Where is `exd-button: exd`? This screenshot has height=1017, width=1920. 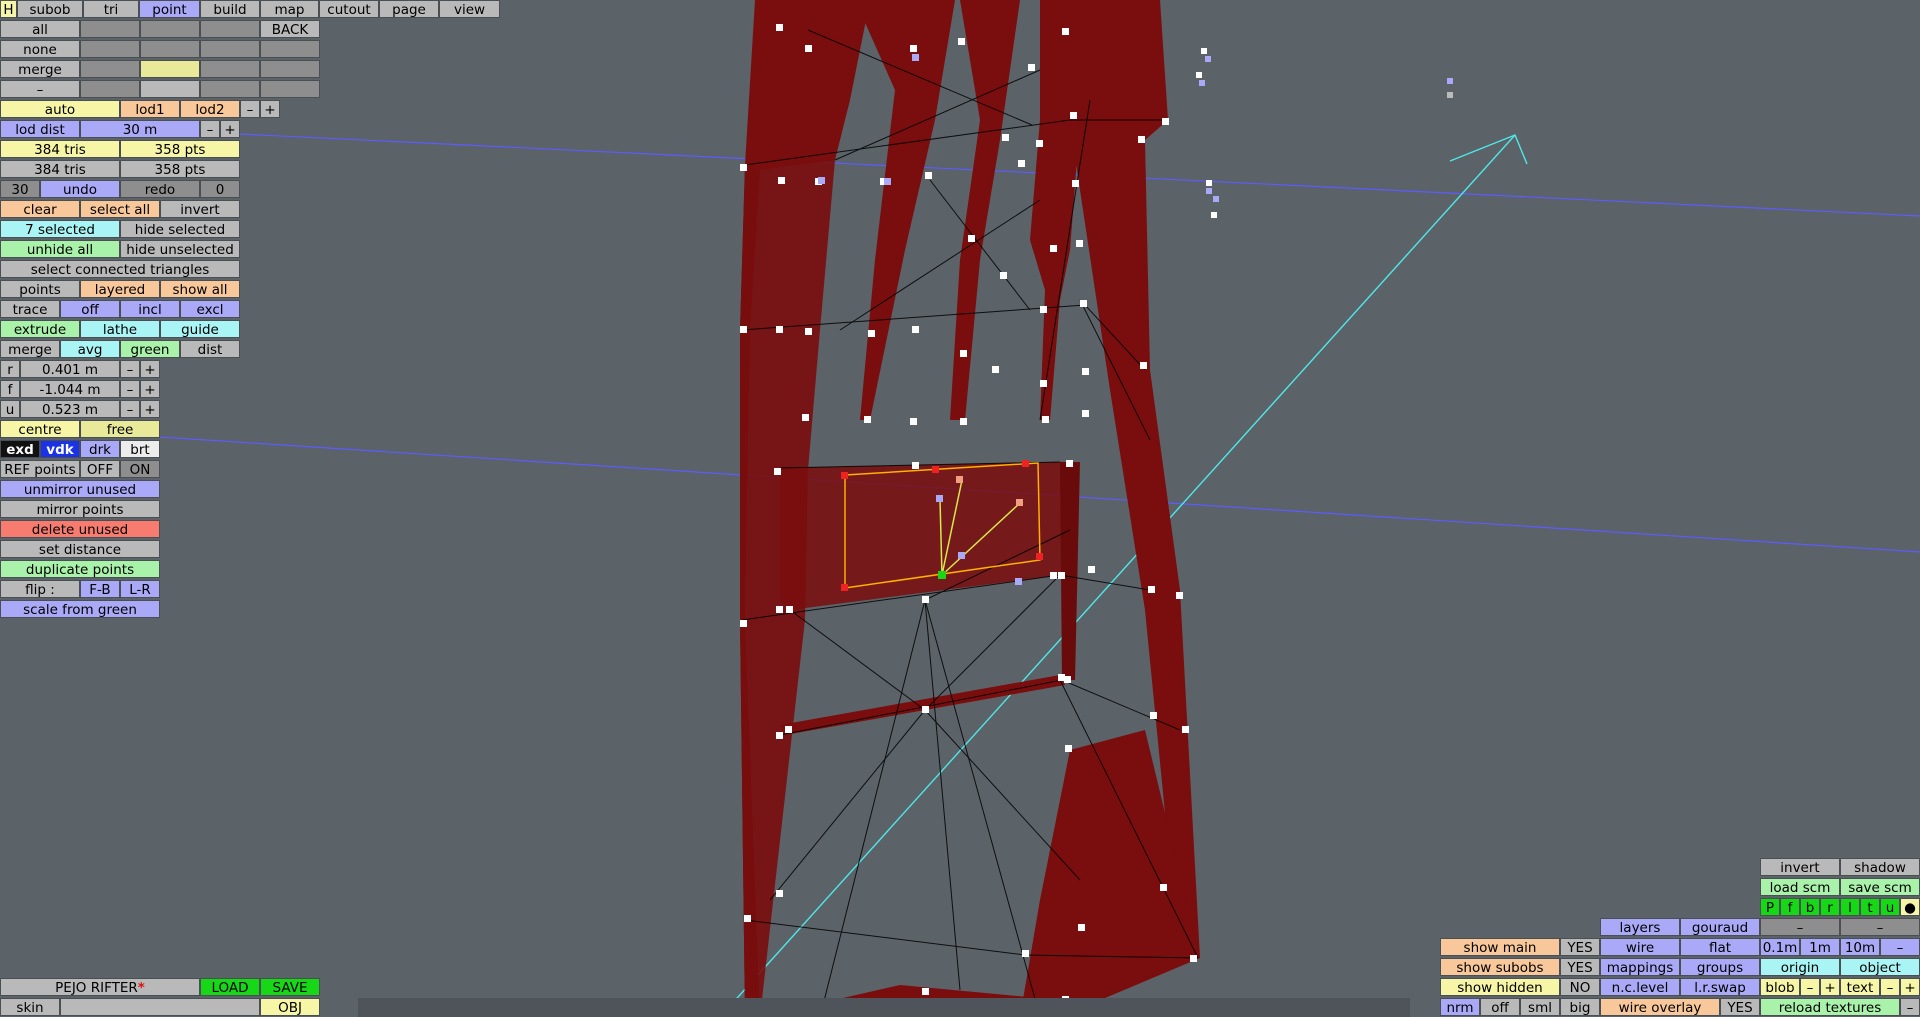 exd-button: exd is located at coordinates (20, 449).